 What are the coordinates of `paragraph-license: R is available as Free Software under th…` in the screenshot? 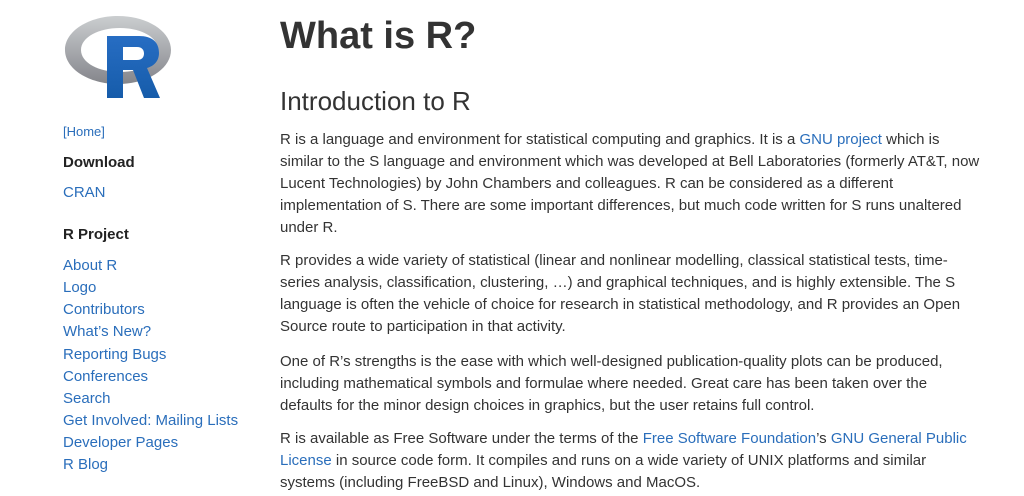 It's located at (630, 461).